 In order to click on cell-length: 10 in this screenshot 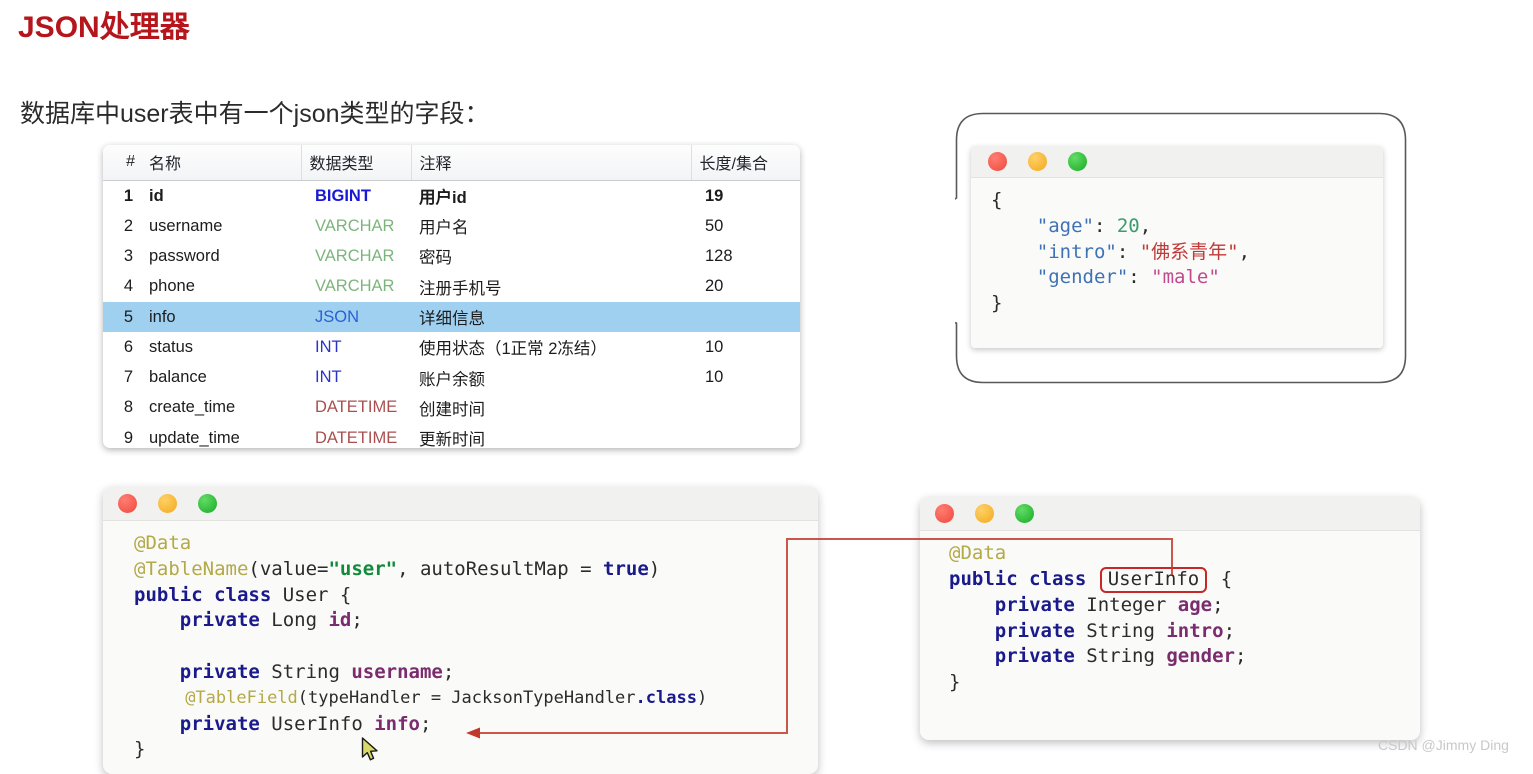, I will do `click(714, 377)`.